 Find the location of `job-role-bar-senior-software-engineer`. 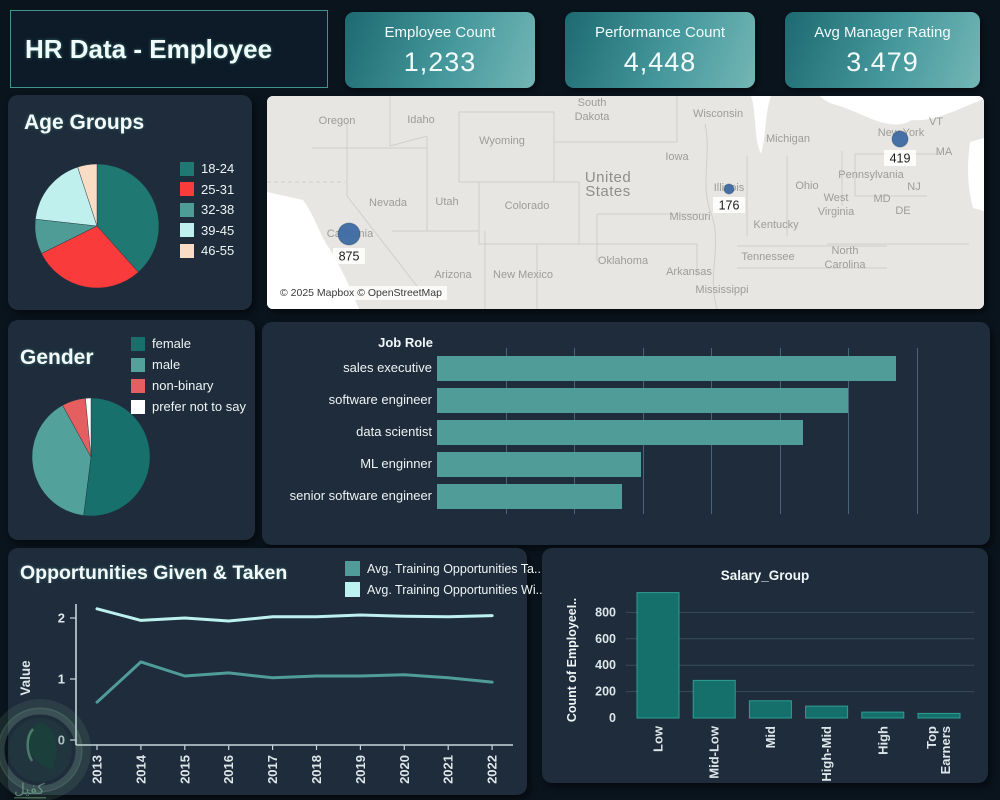

job-role-bar-senior-software-engineer is located at coordinates (529, 496).